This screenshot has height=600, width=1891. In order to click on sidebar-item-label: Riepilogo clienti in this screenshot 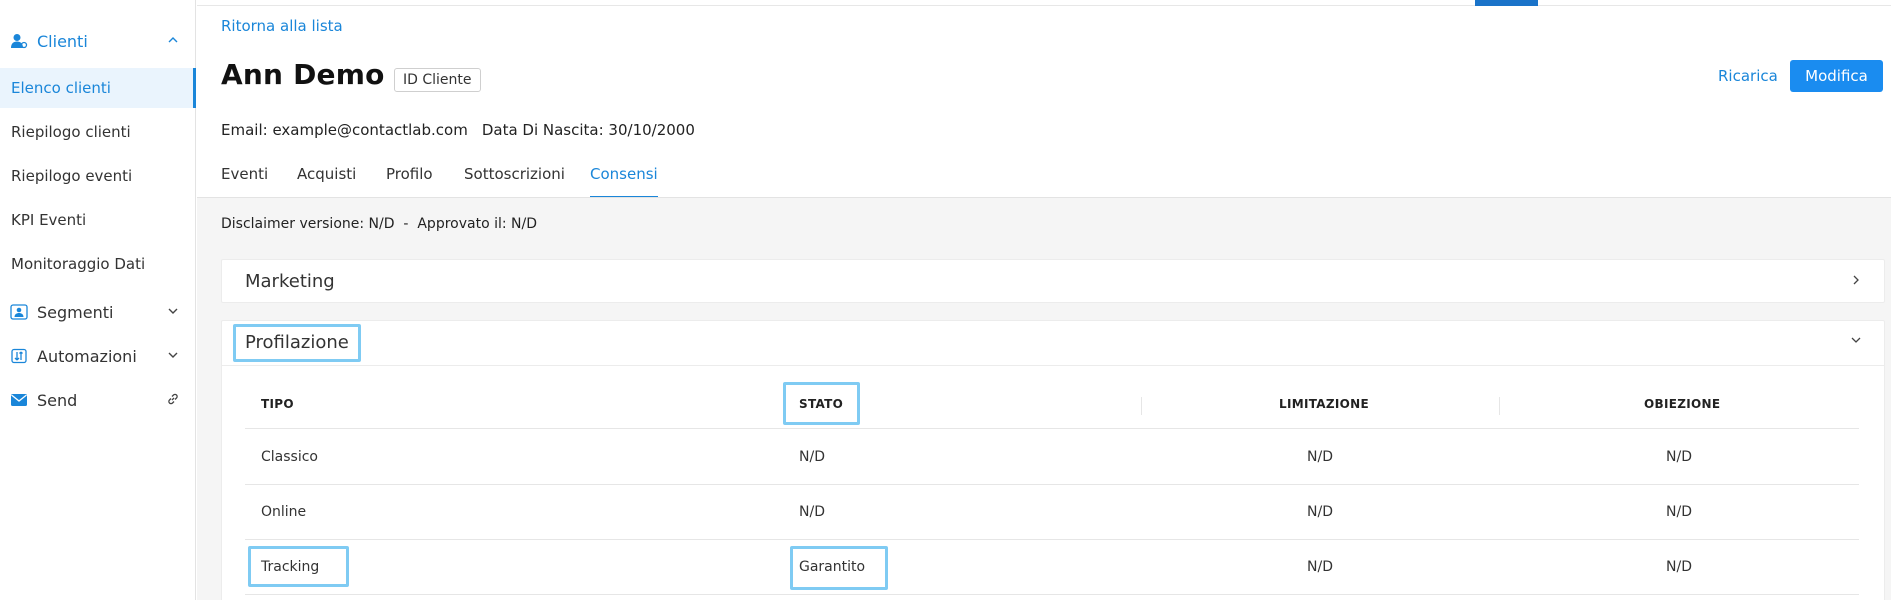, I will do `click(71, 132)`.